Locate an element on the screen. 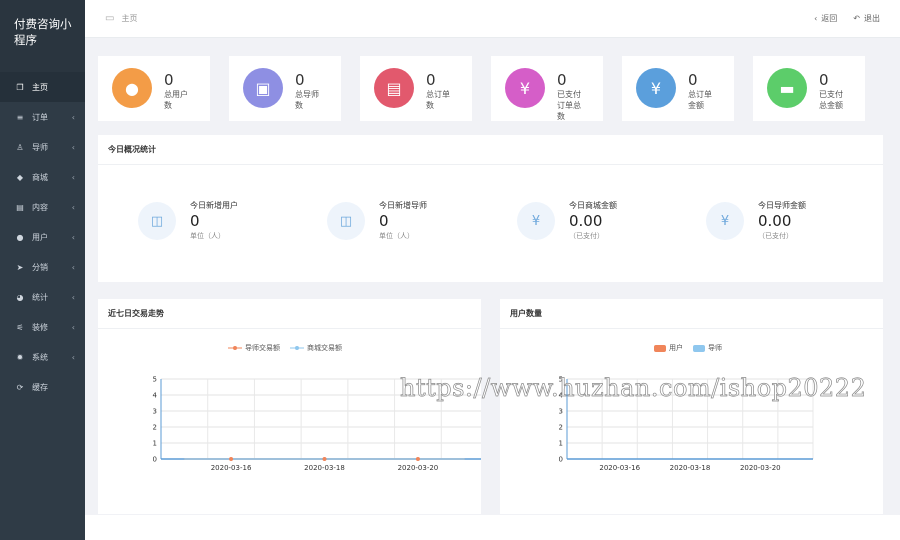 The height and width of the screenshot is (540, 900). stat-card-2: ▤ 0 总订单数 is located at coordinates (416, 88).